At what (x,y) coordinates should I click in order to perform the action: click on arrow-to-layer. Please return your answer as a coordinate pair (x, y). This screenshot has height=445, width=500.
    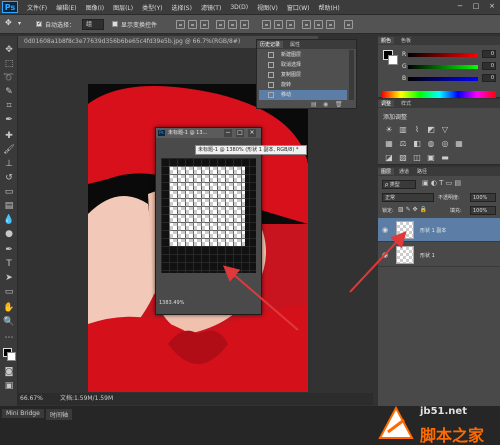
    Looking at the image, I should click on (378, 262).